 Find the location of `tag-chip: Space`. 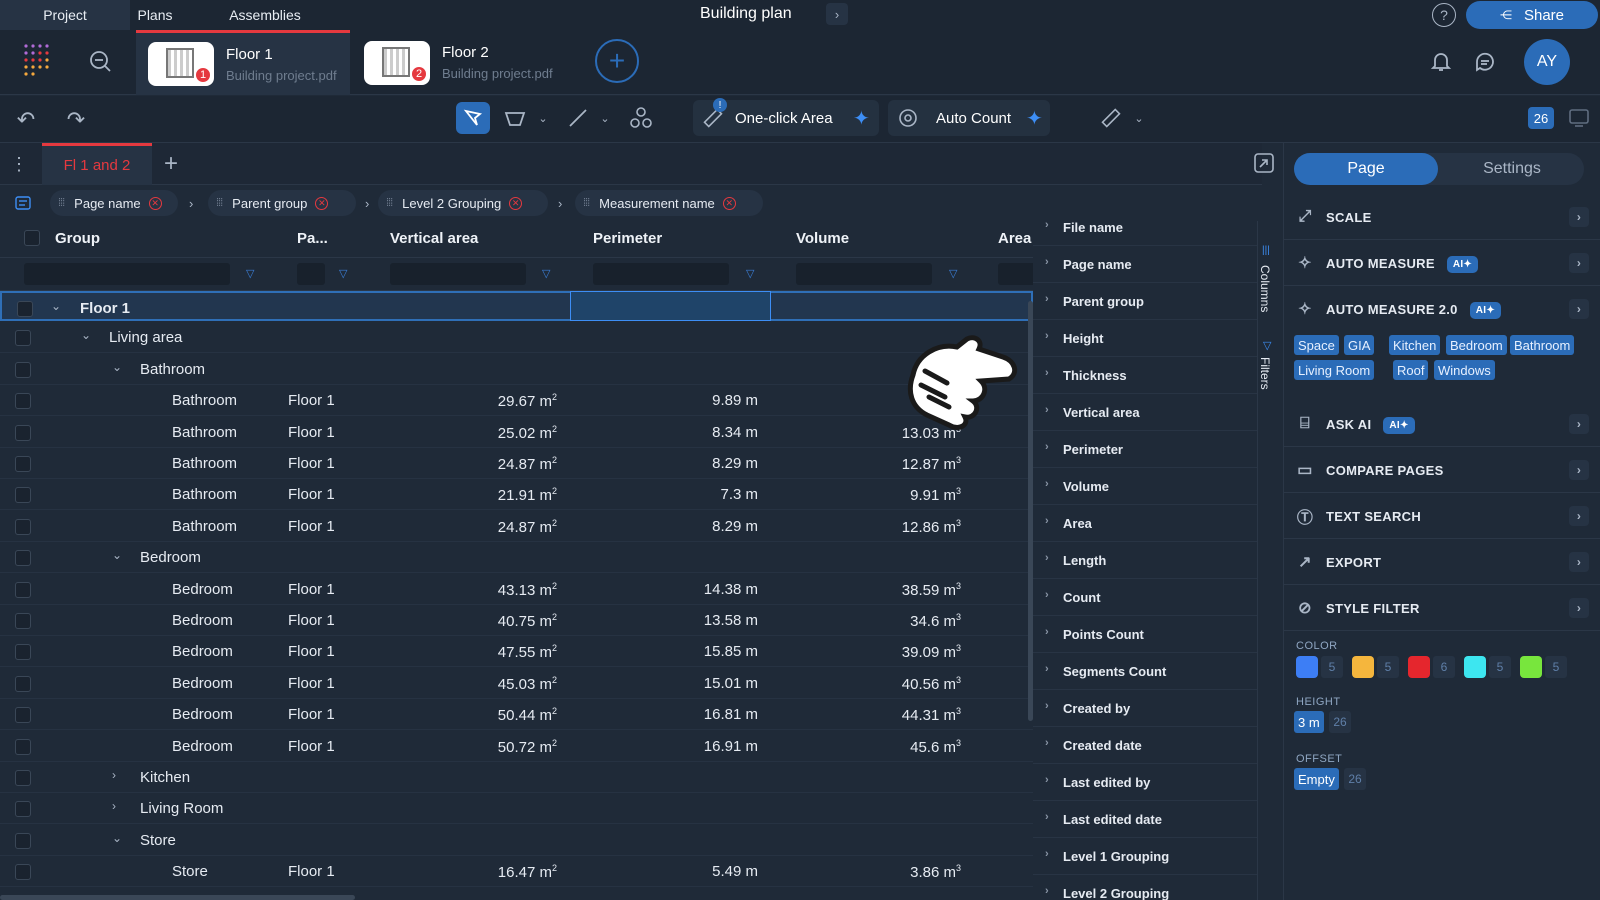

tag-chip: Space is located at coordinates (1316, 345).